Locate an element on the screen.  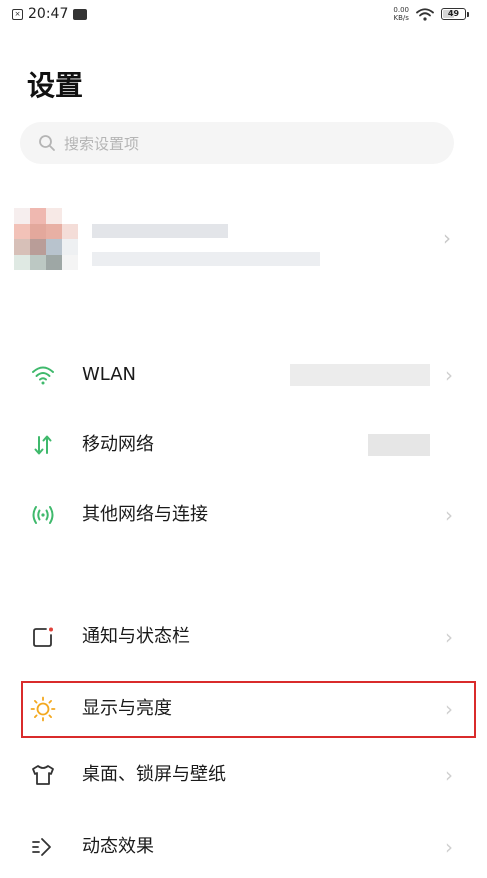
network-speed-value: 0.00 is located at coordinates (401, 10).